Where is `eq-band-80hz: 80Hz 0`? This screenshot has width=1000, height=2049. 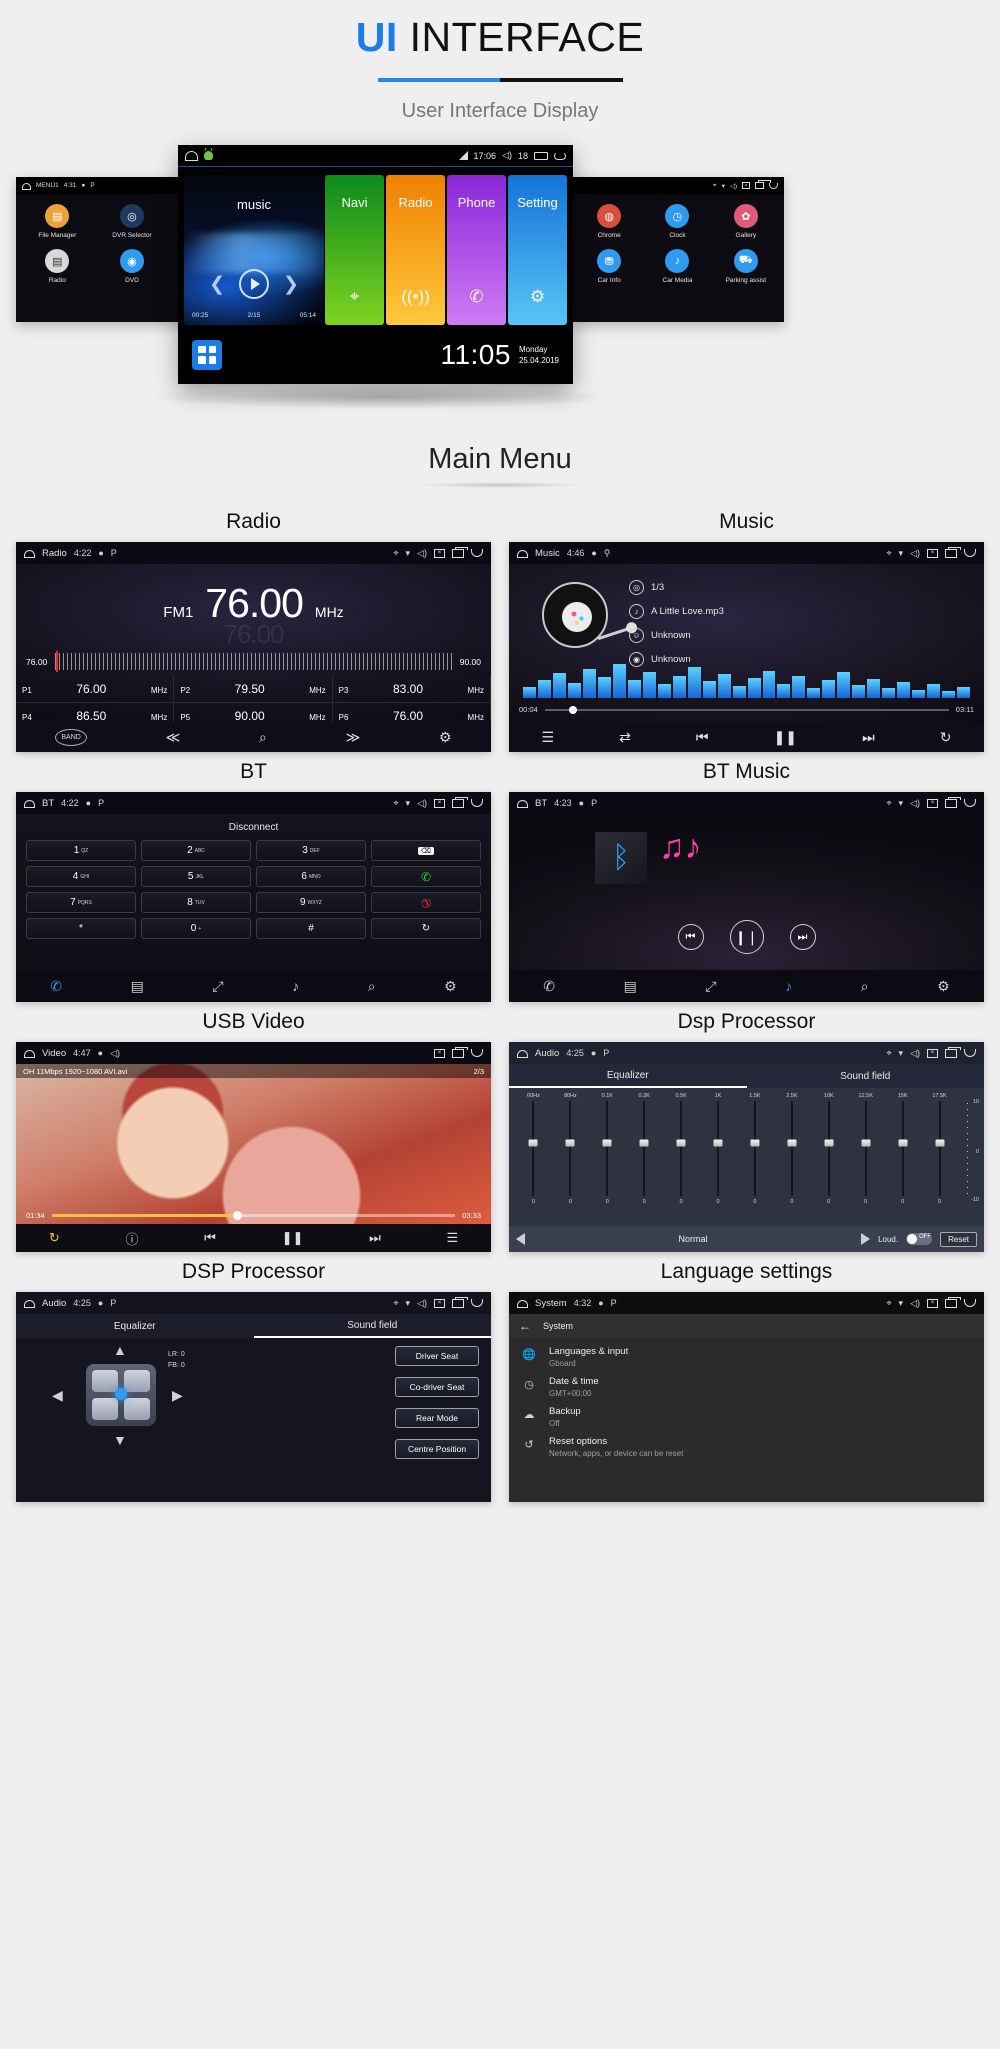 eq-band-80hz: 80Hz 0 is located at coordinates (570, 1149).